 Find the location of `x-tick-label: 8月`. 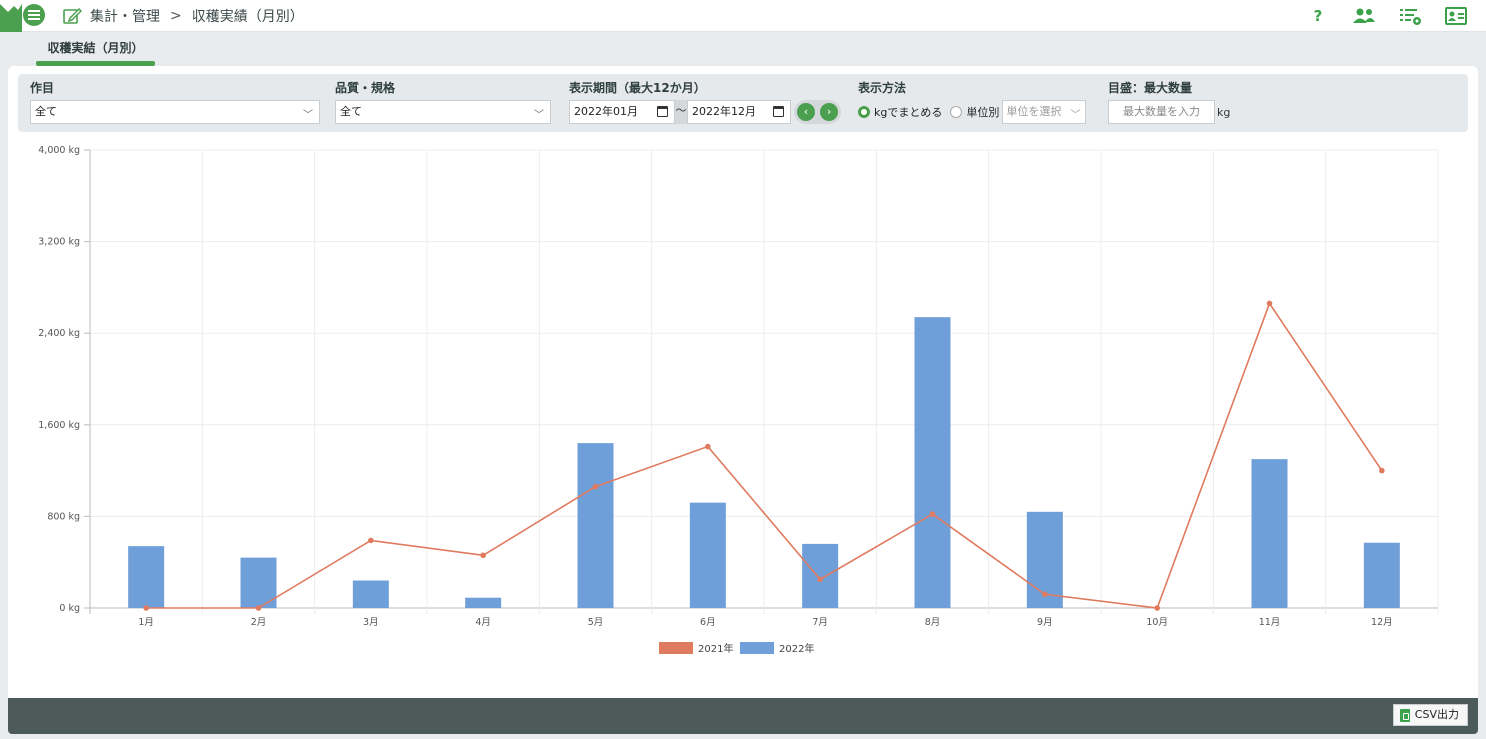

x-tick-label: 8月 is located at coordinates (933, 622).